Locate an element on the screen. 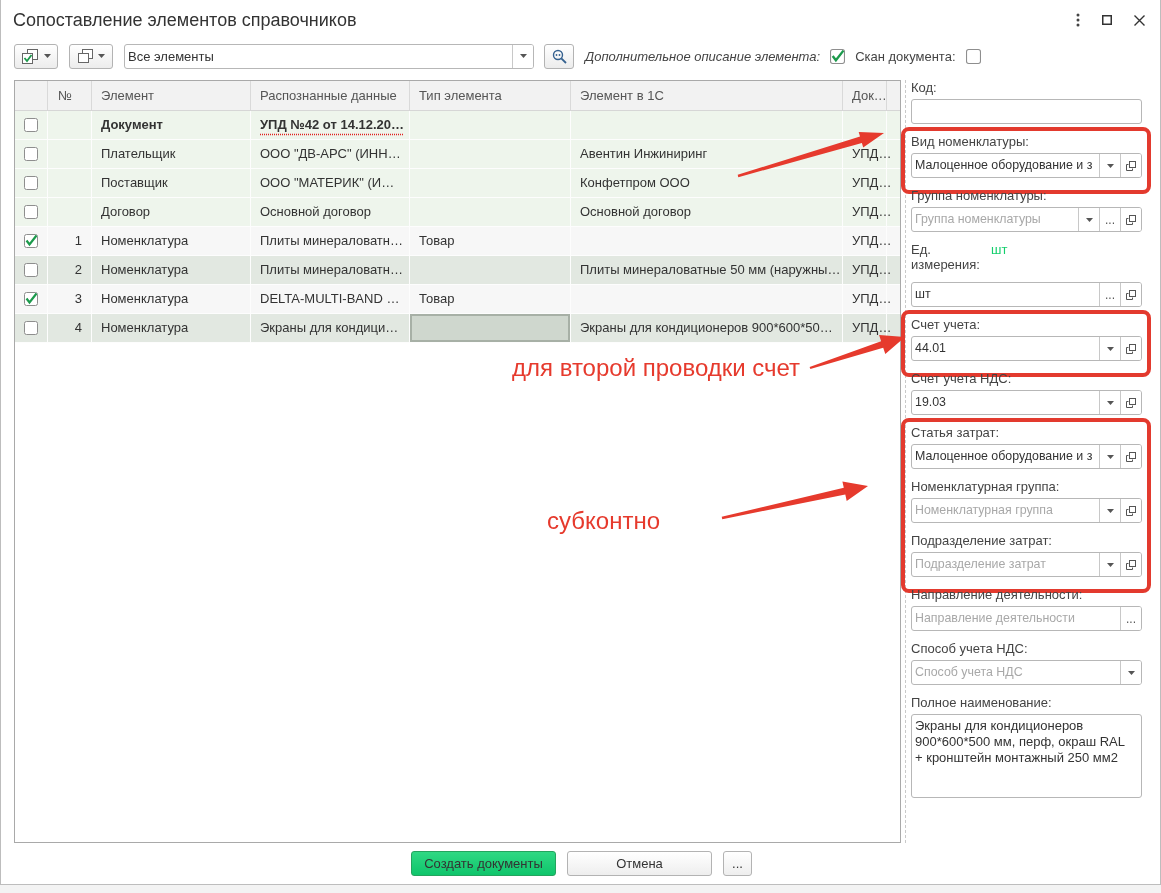  table-cell: Номенклатура is located at coordinates (171, 328).